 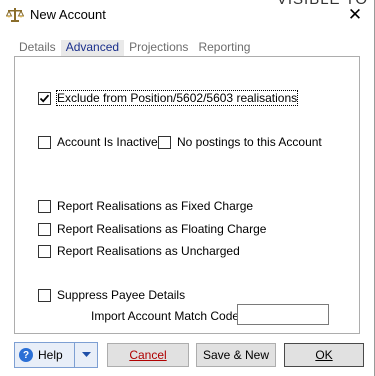 What do you see at coordinates (158, 48) in the screenshot?
I see `tab-projections: Projections` at bounding box center [158, 48].